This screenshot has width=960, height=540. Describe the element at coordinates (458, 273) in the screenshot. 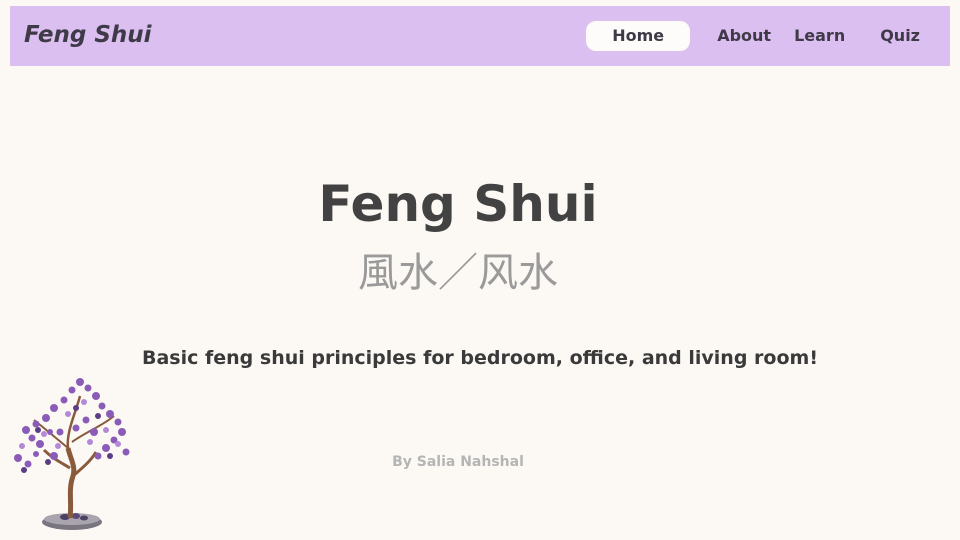

I see `chinese-subtitle: 風水／风水` at that location.